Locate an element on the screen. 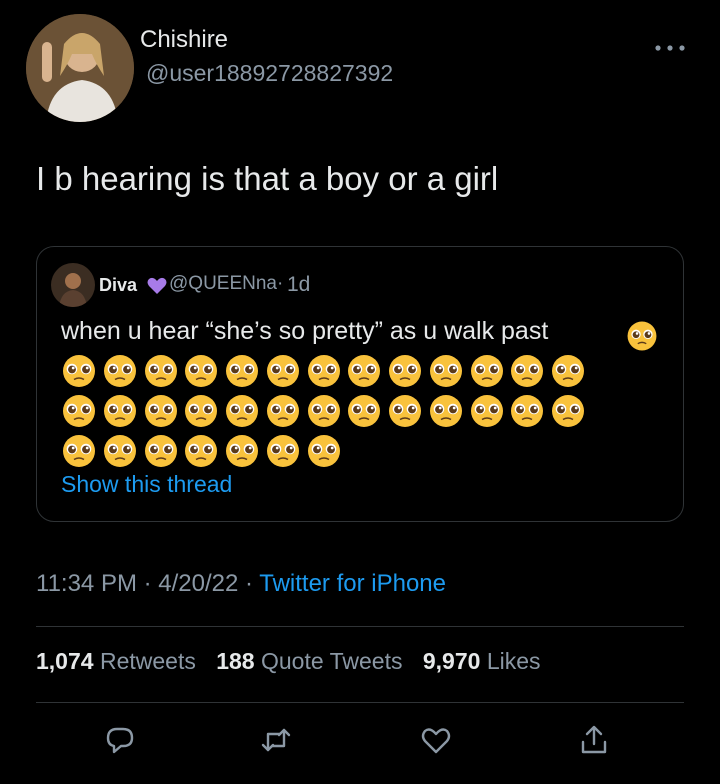  tweet-meta: 11:34 PM · 4/20/22 · Twitter for iPhone is located at coordinates (241, 584).